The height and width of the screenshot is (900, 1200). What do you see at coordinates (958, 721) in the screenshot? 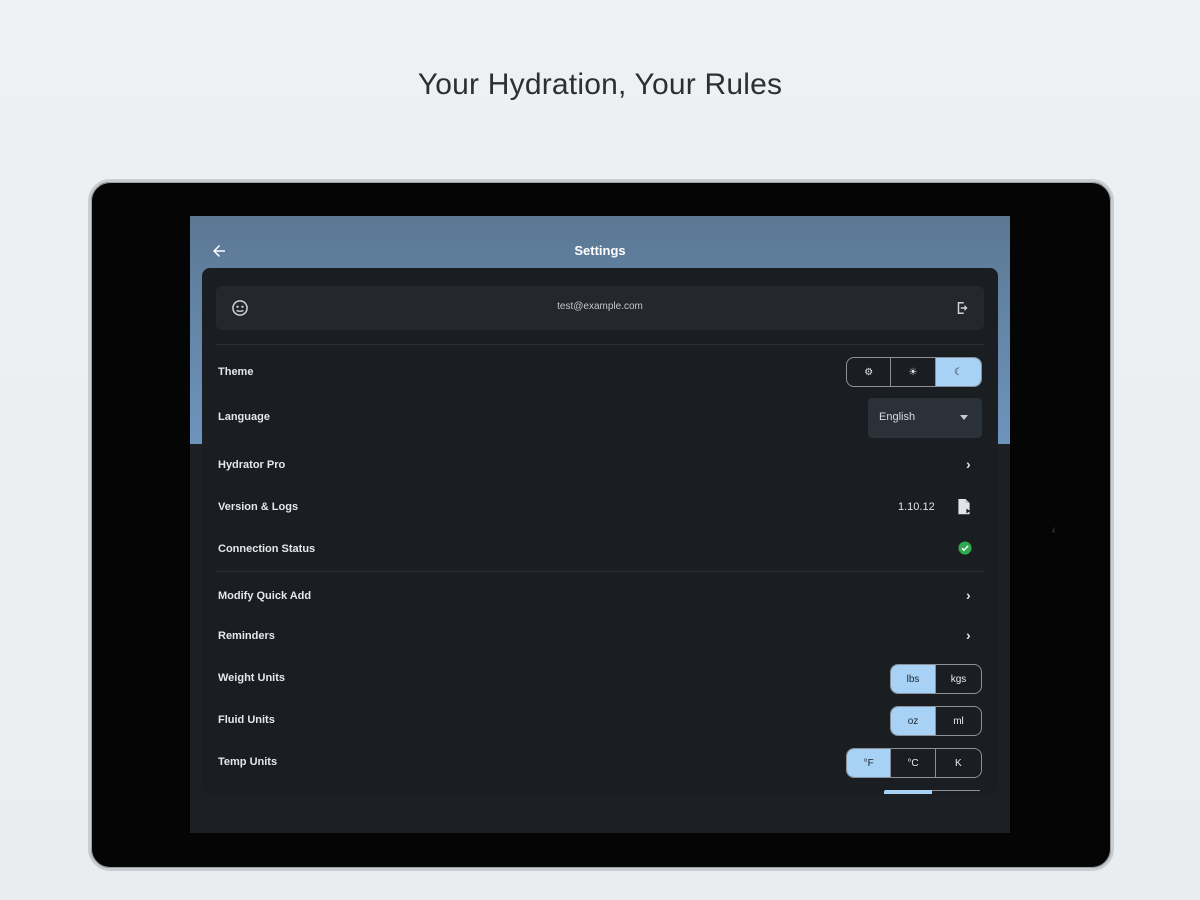
I see `fluid-option-ml: ml` at bounding box center [958, 721].